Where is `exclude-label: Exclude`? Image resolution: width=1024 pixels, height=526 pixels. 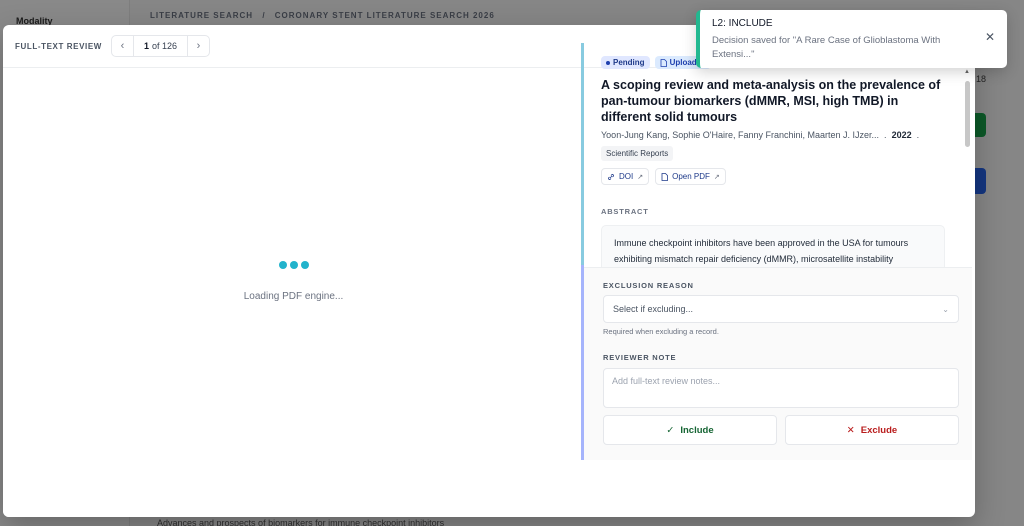
exclude-label: Exclude is located at coordinates (879, 430).